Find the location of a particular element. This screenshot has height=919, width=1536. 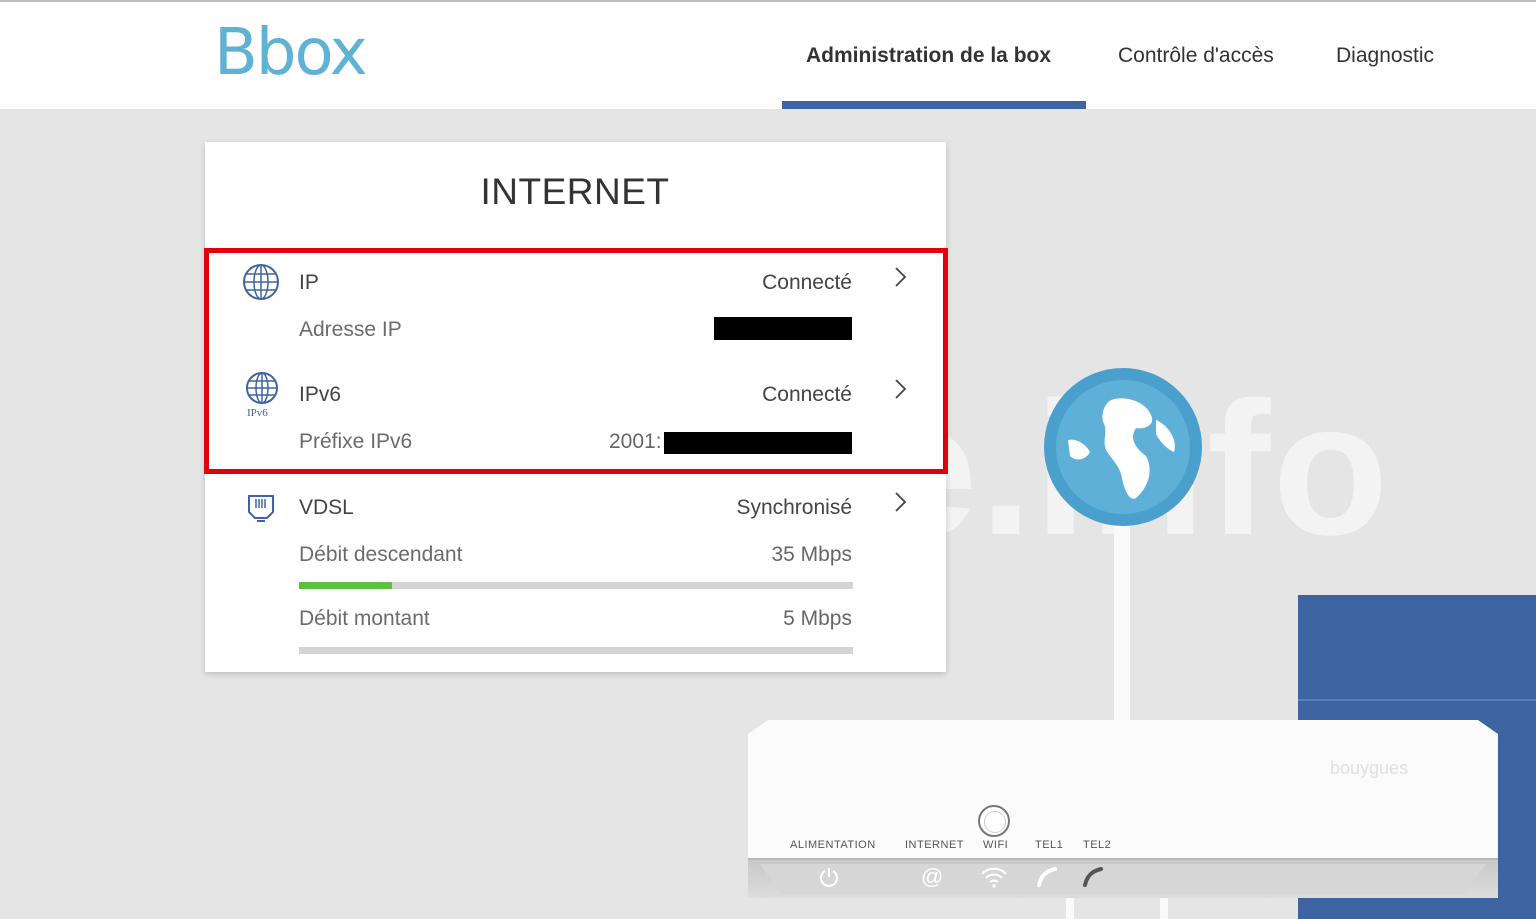

vdsl-status: Synchronisé is located at coordinates (794, 507).